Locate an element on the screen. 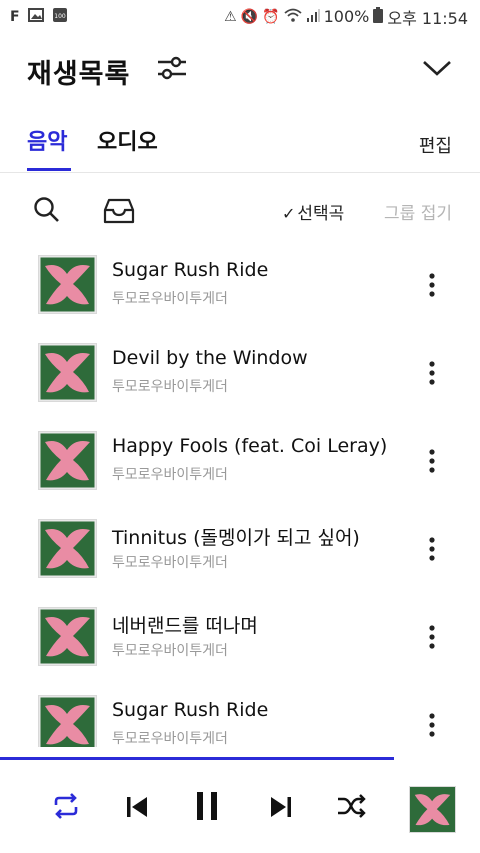 The image size is (480, 853). progress-fill is located at coordinates (197, 758).